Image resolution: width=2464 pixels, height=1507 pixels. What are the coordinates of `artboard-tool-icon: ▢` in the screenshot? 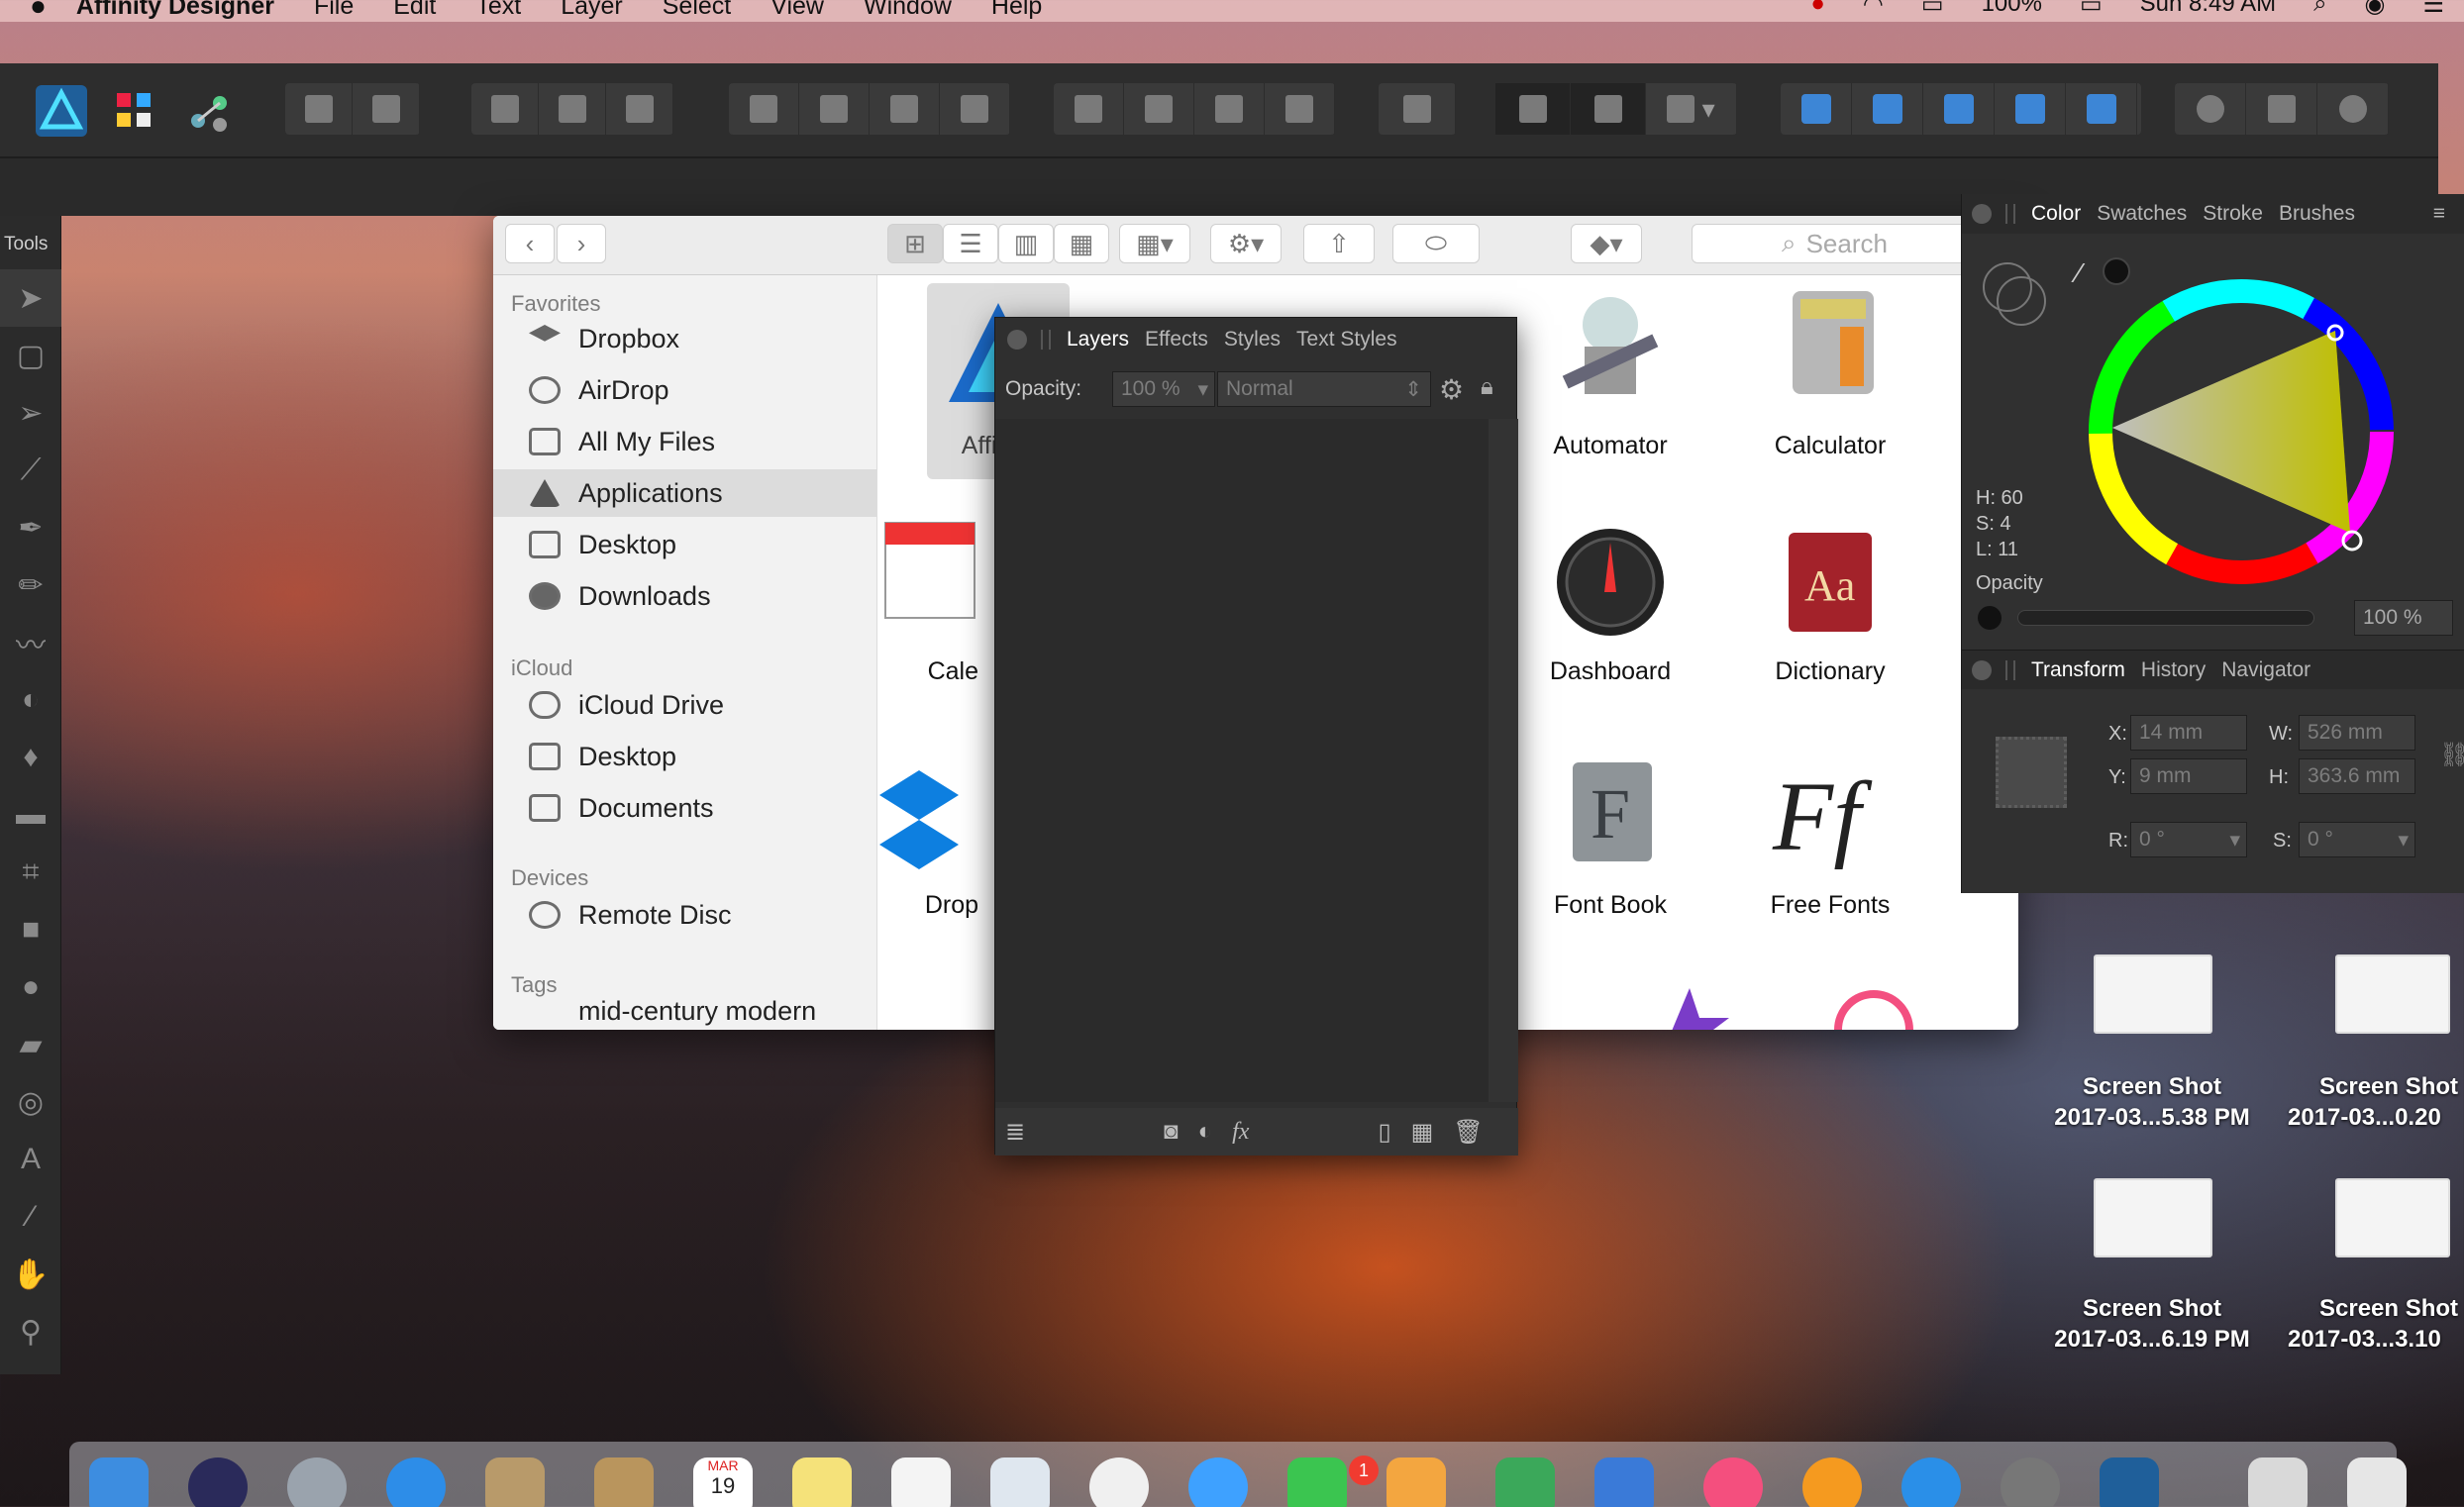 It's located at (31, 356).